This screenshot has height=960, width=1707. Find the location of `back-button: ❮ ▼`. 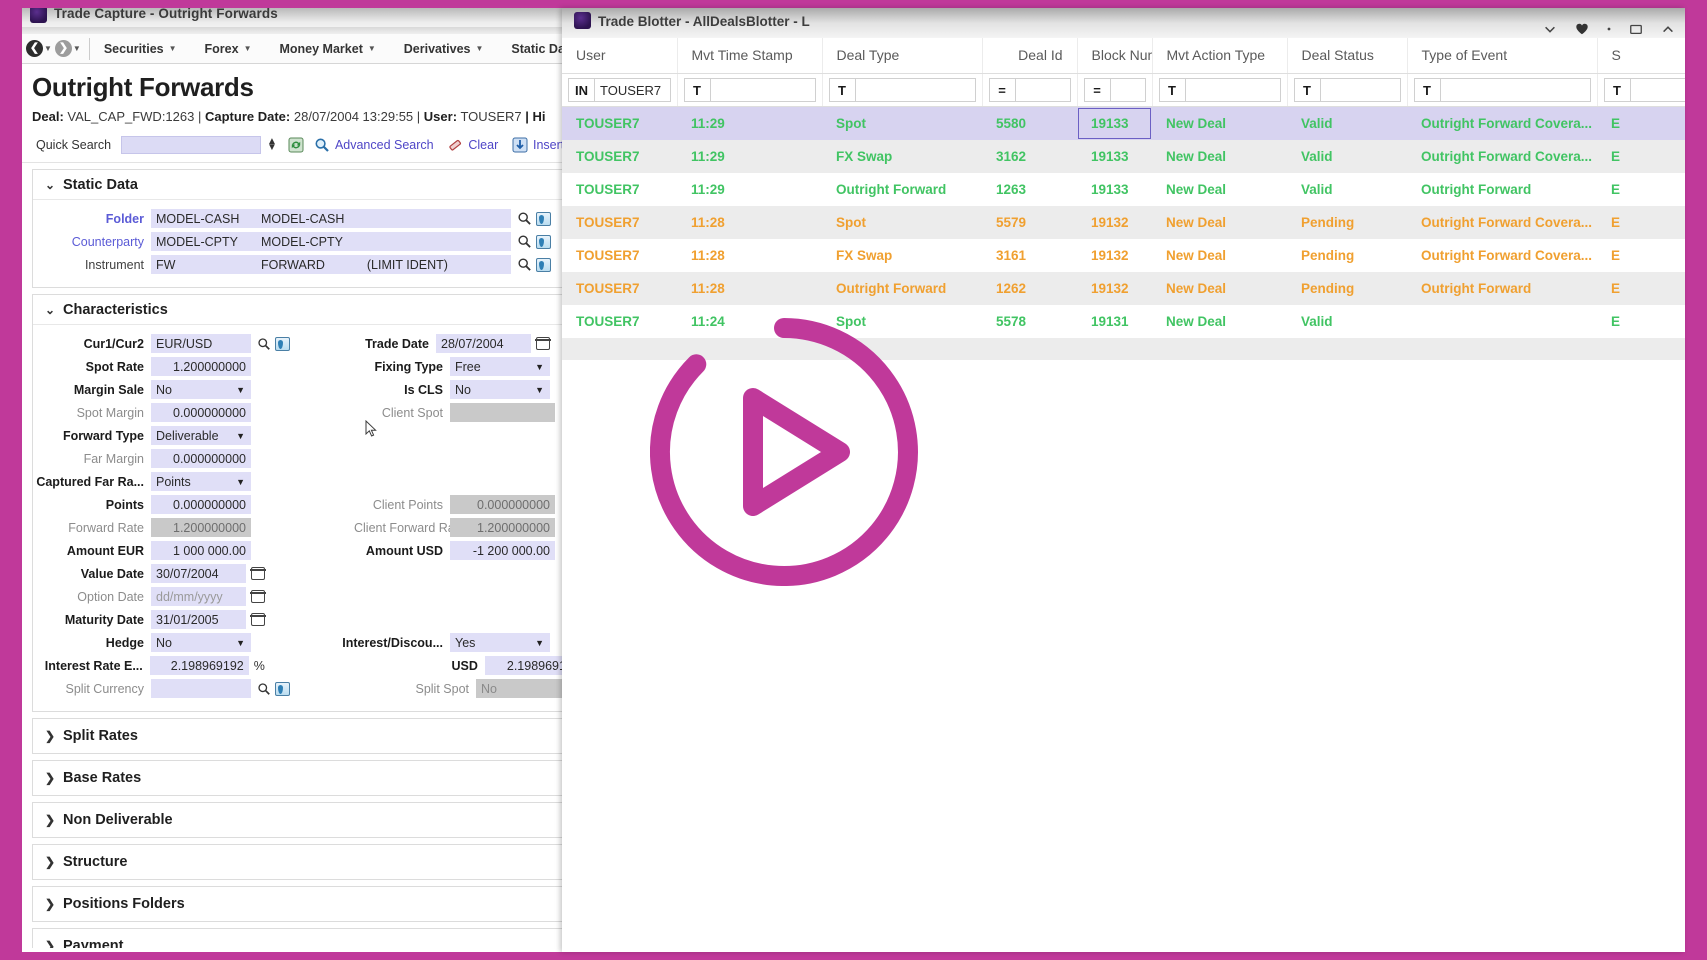

back-button: ❮ ▼ is located at coordinates (39, 48).